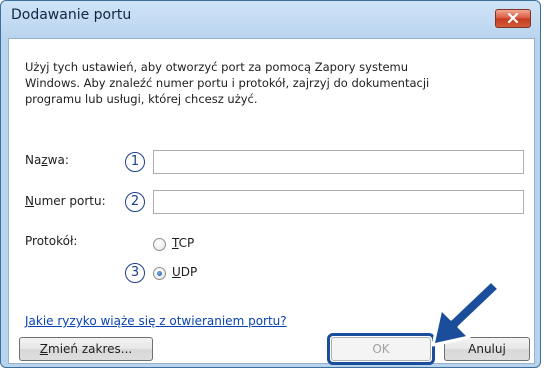 The image size is (547, 375). I want to click on name-label: Nazwa:, so click(47, 160).